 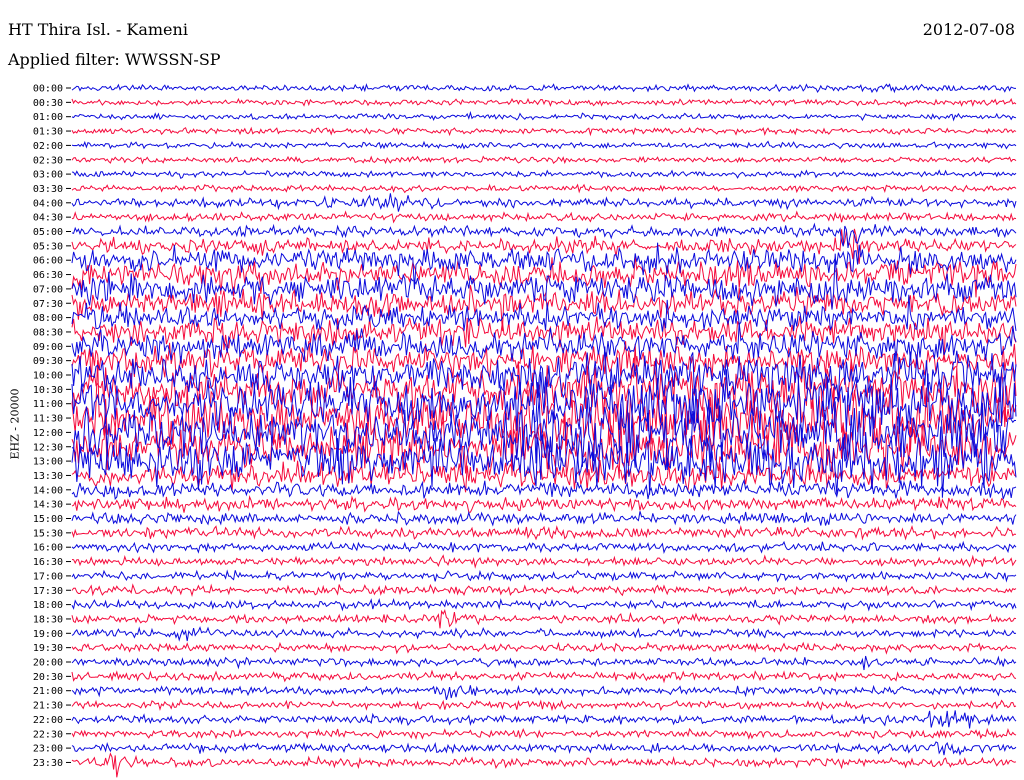 What do you see at coordinates (48, 246) in the screenshot?
I see `row-time-label: 05:30` at bounding box center [48, 246].